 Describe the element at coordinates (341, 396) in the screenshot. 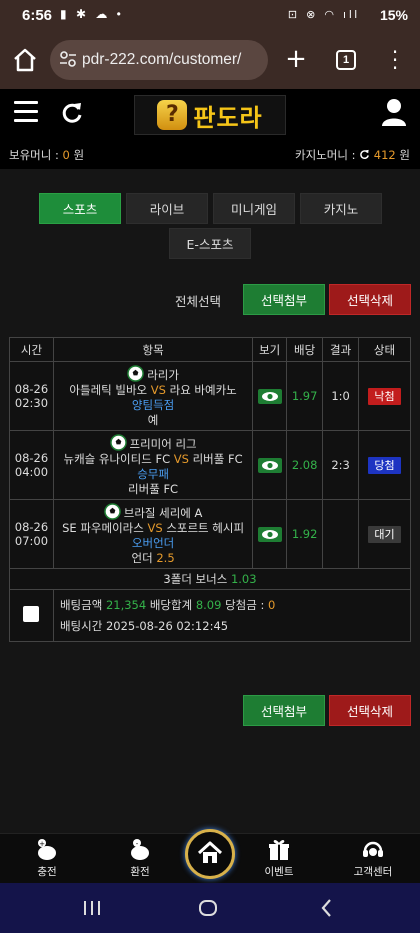

I see `row-result: 1:0` at that location.